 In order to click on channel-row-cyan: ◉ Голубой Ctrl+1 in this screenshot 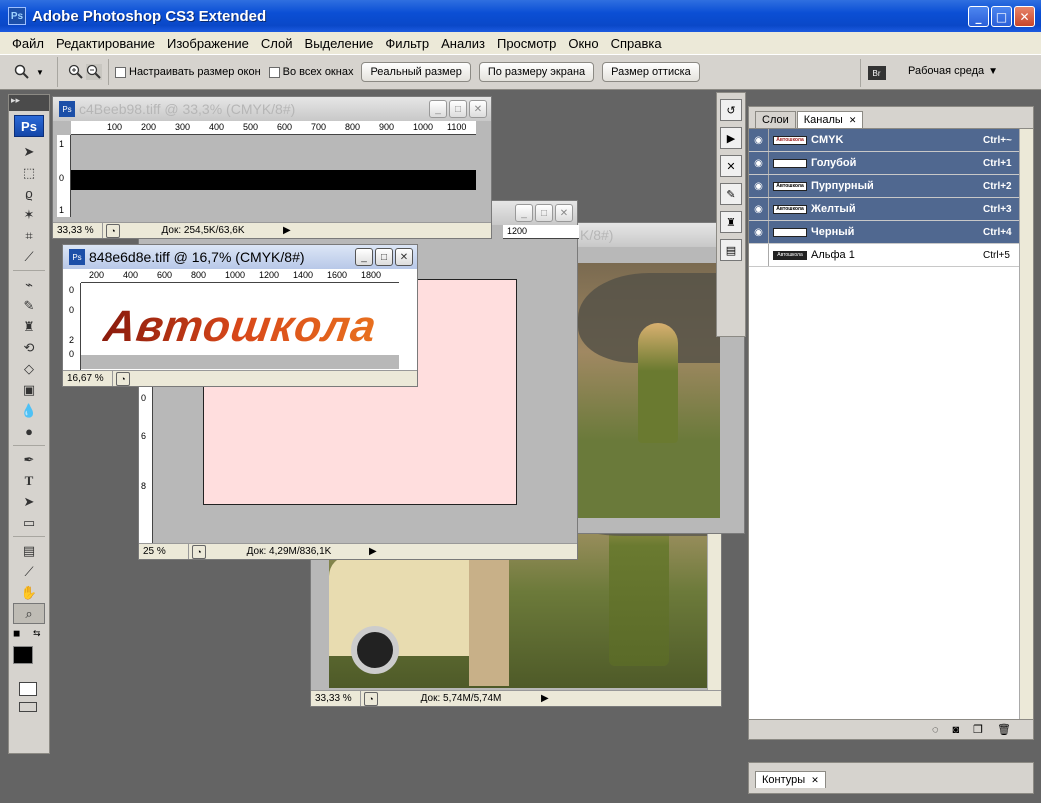, I will do `click(891, 163)`.